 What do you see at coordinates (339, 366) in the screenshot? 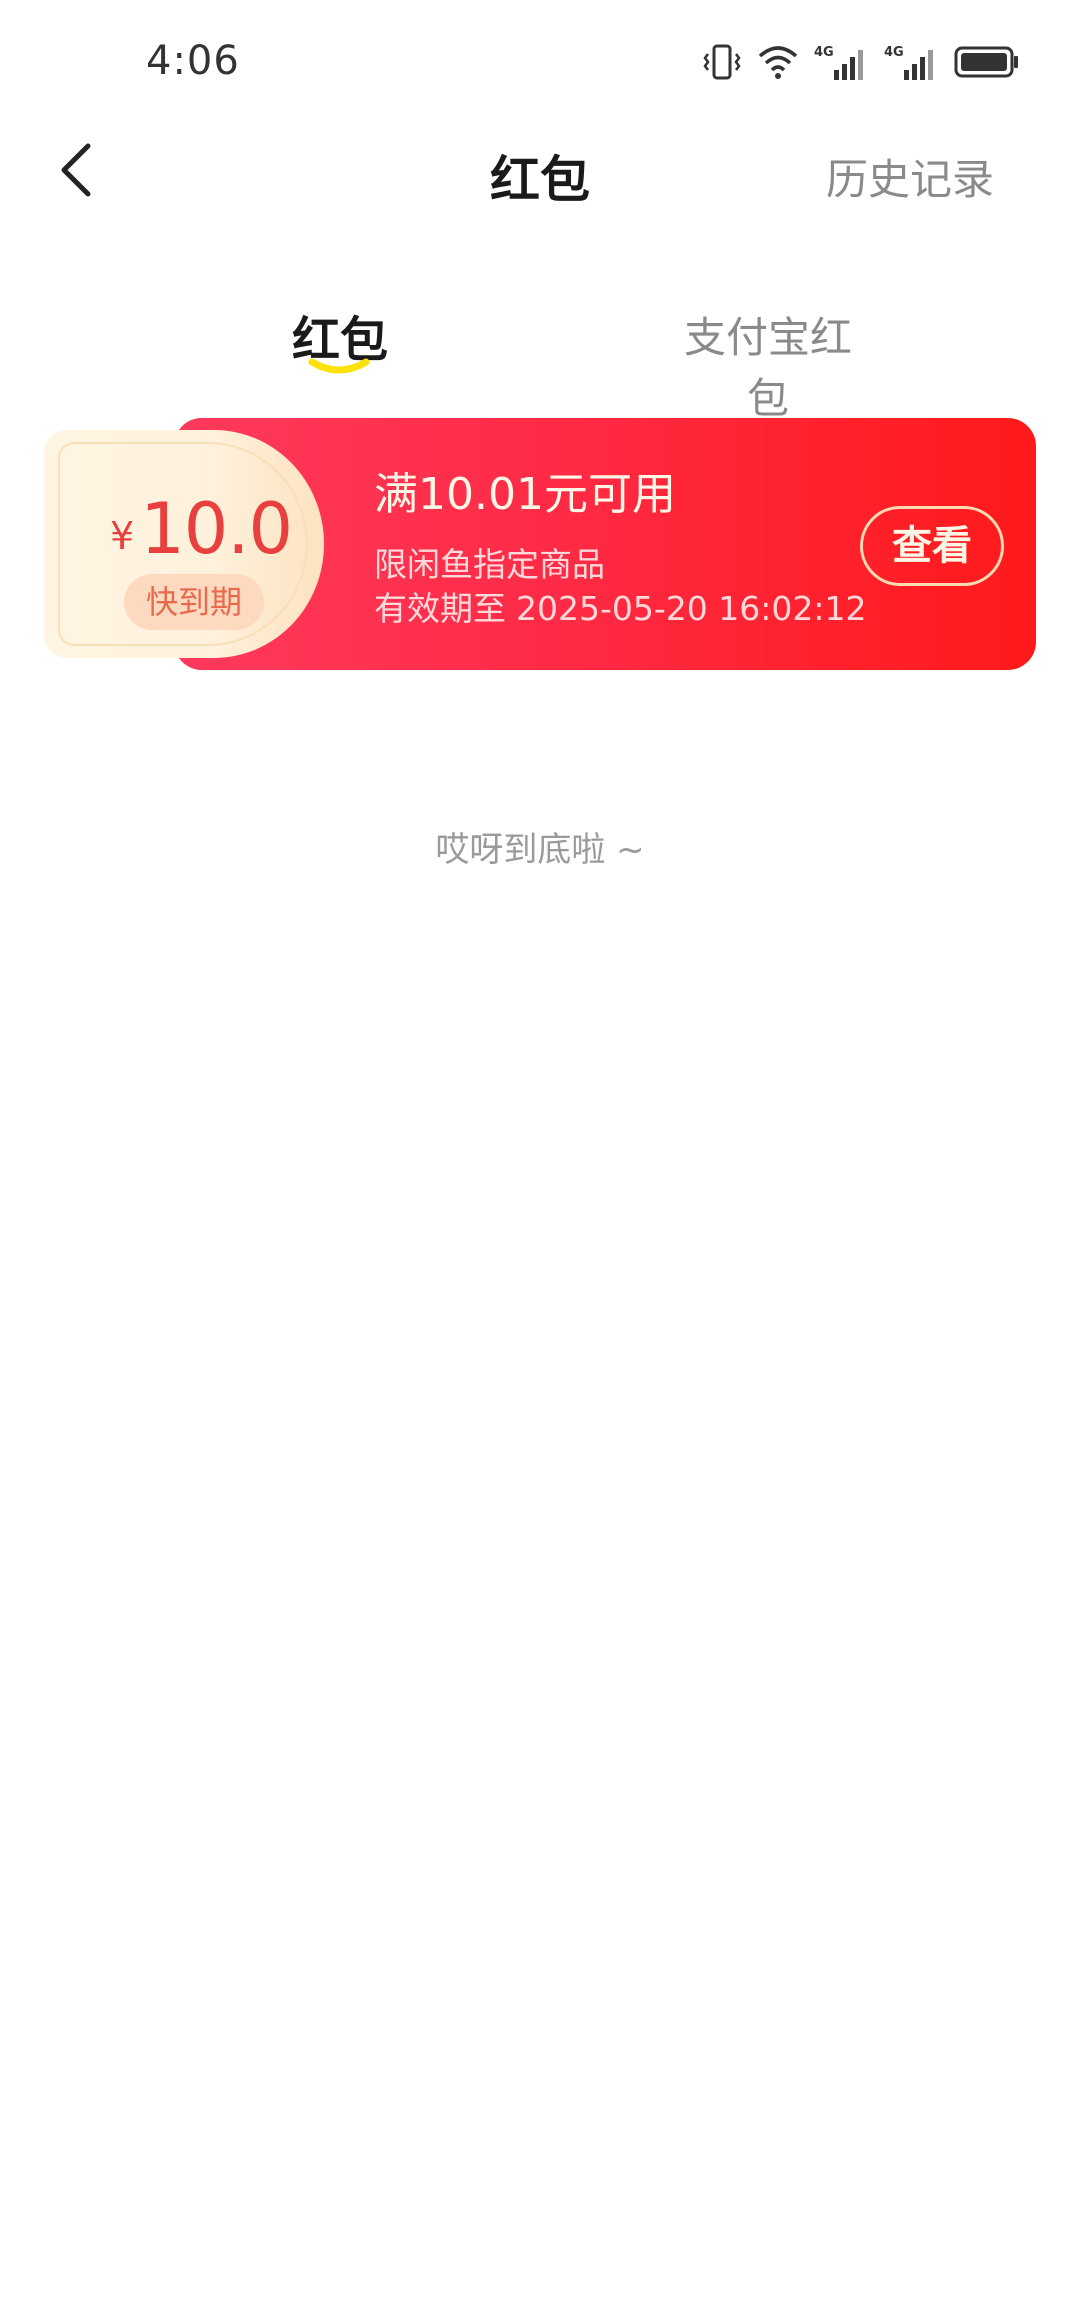
I see `tab-active-indicator` at bounding box center [339, 366].